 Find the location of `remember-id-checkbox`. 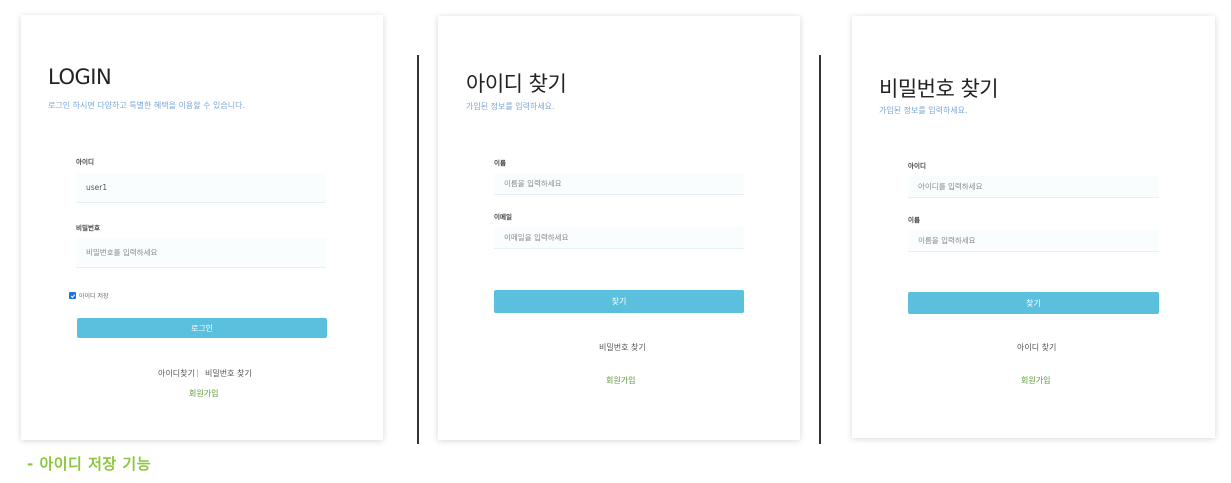

remember-id-checkbox is located at coordinates (72, 295).